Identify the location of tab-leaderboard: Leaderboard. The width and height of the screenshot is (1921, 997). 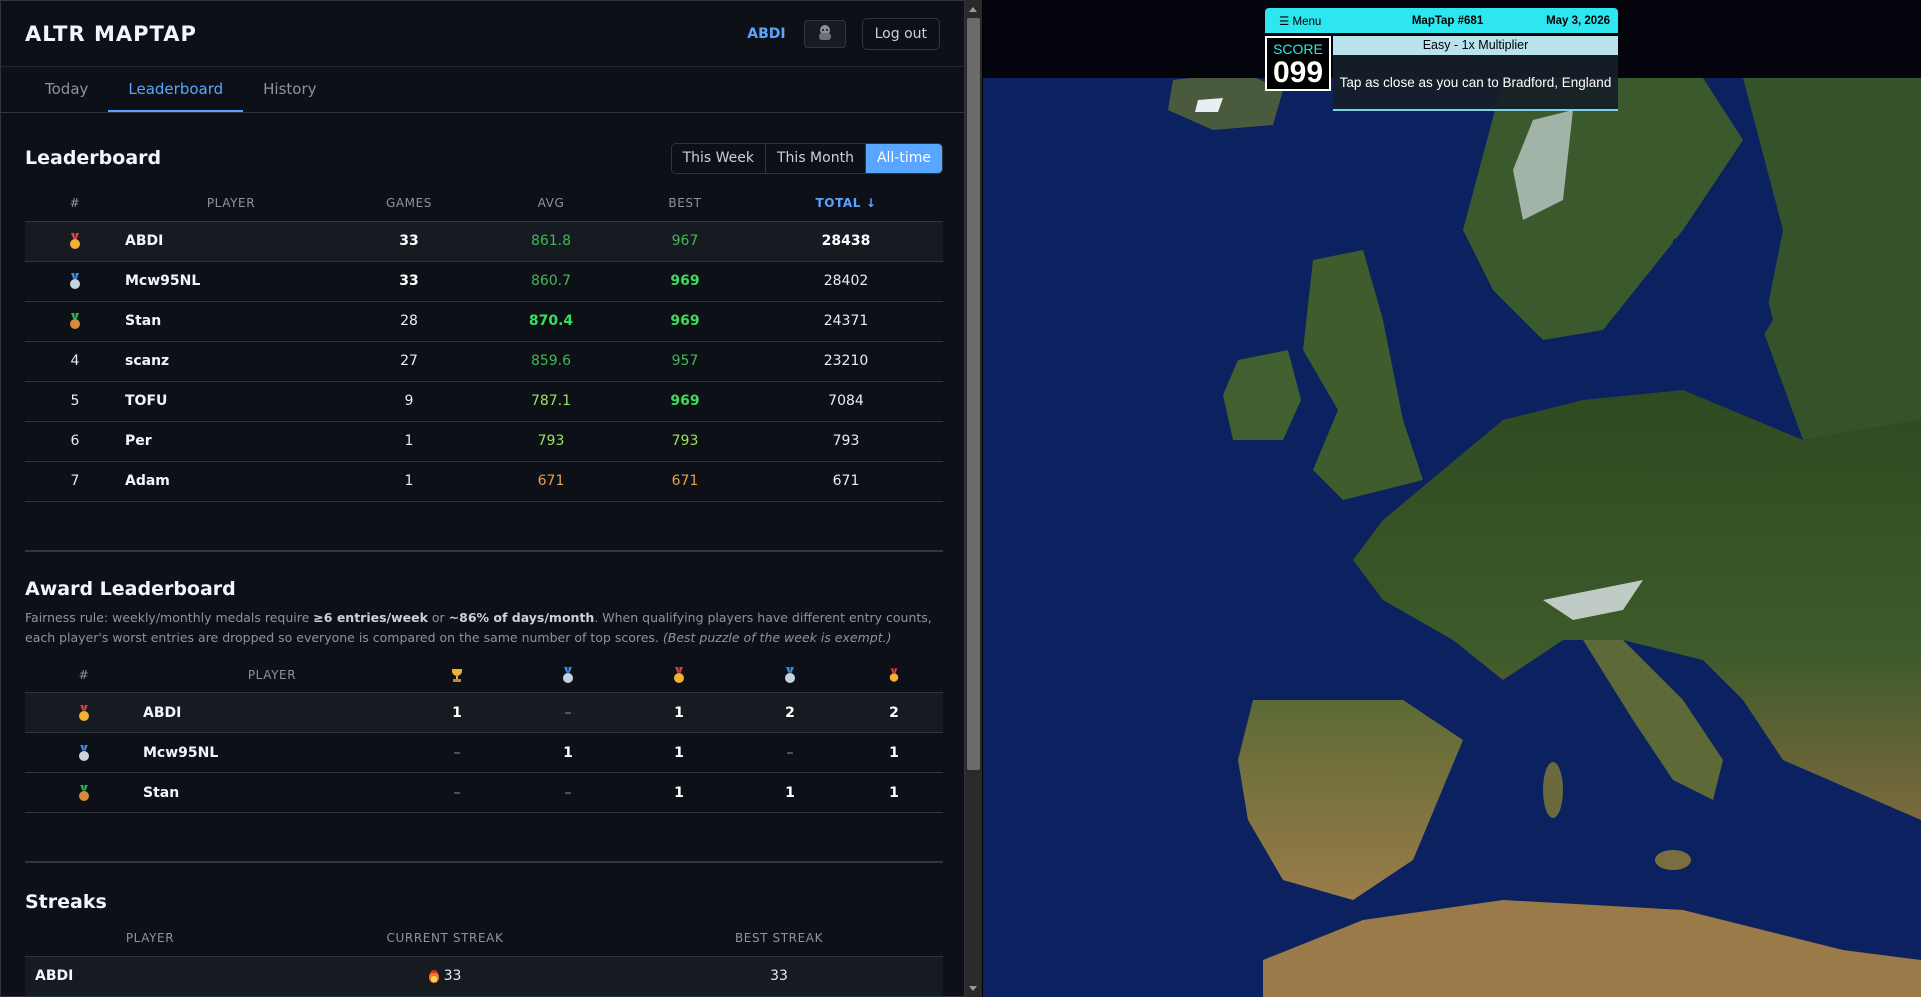
(176, 89).